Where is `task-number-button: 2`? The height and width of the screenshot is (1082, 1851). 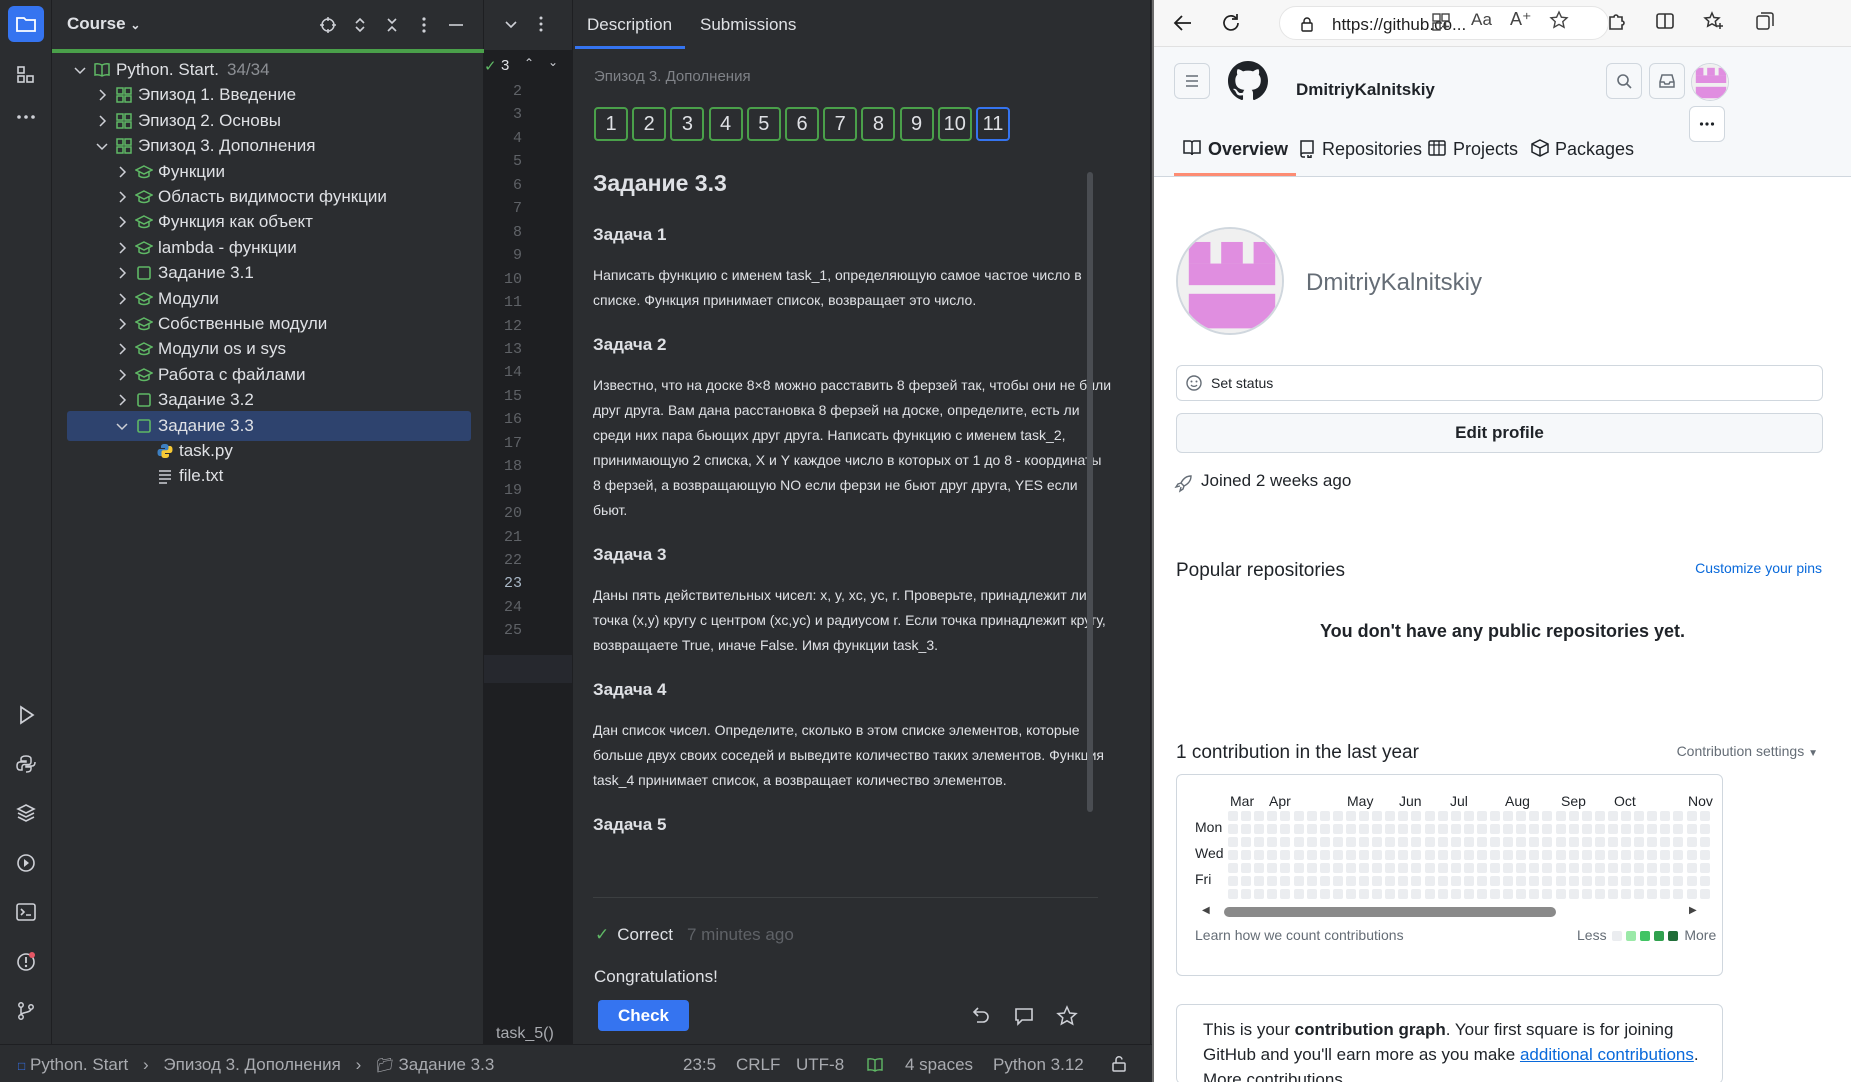 task-number-button: 2 is located at coordinates (649, 124).